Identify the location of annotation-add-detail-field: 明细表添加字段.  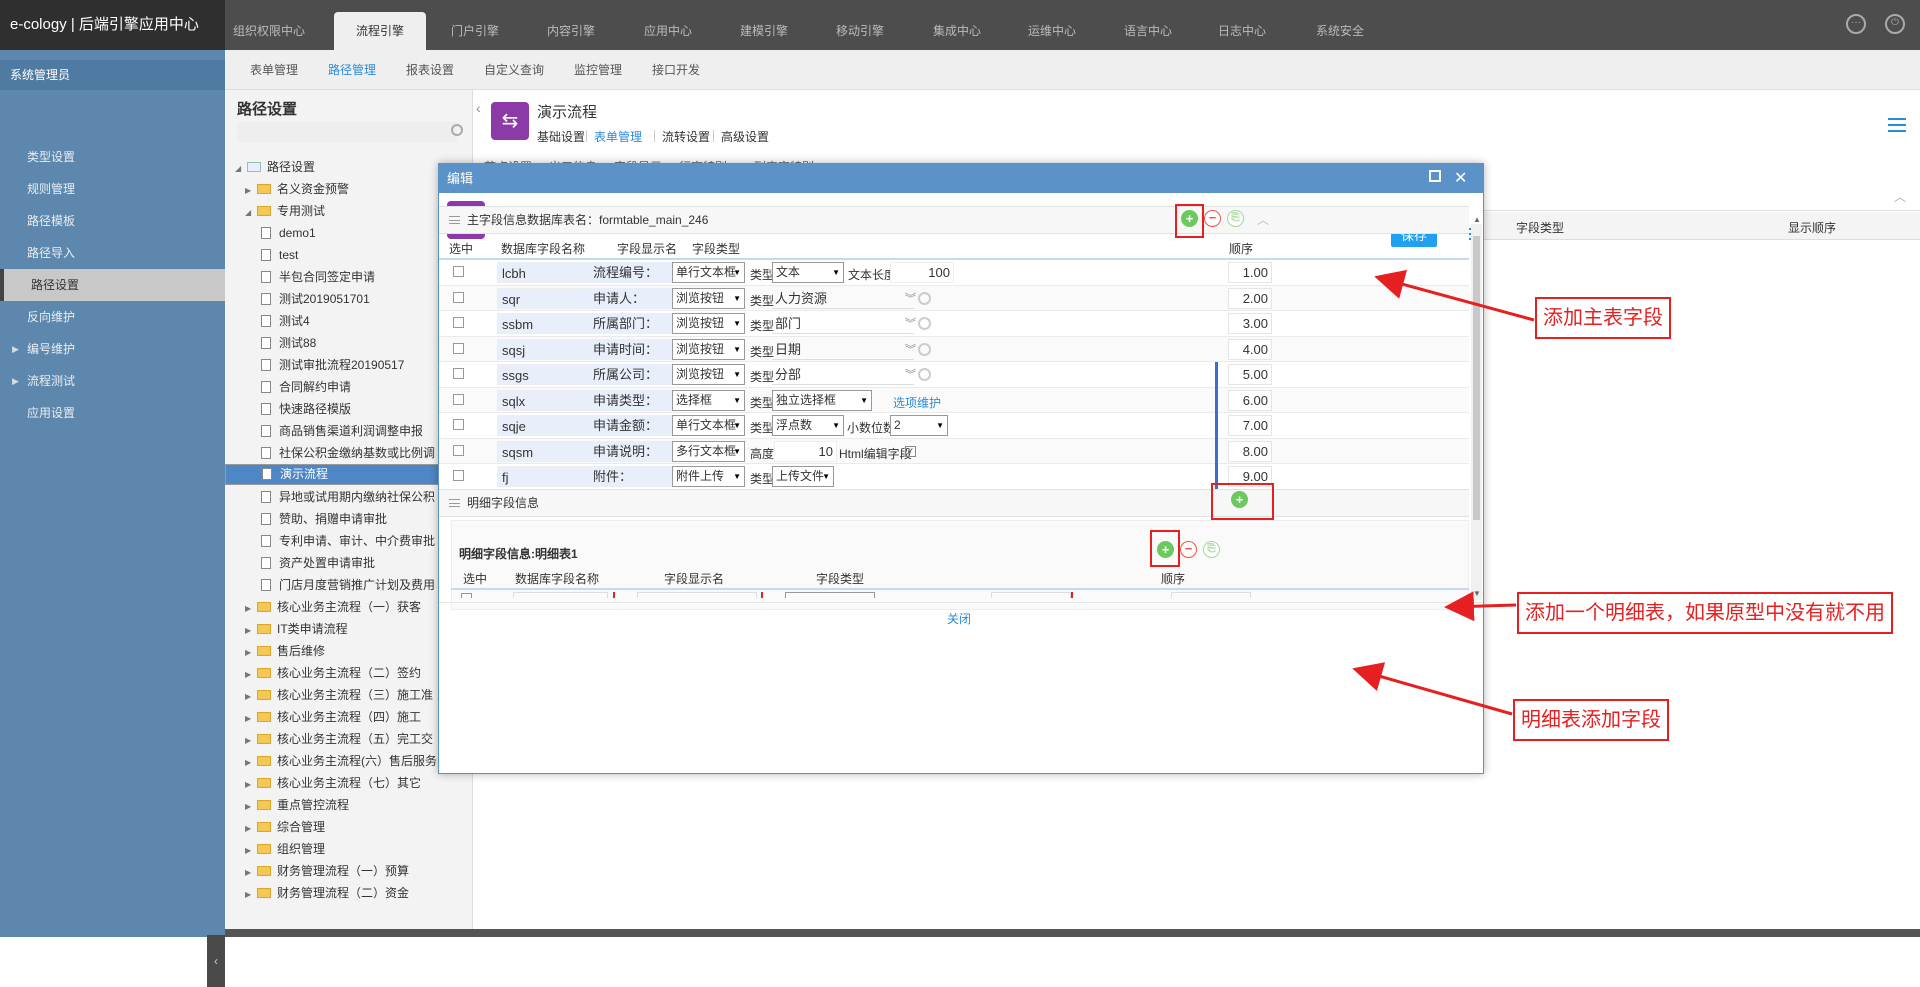
(1591, 720).